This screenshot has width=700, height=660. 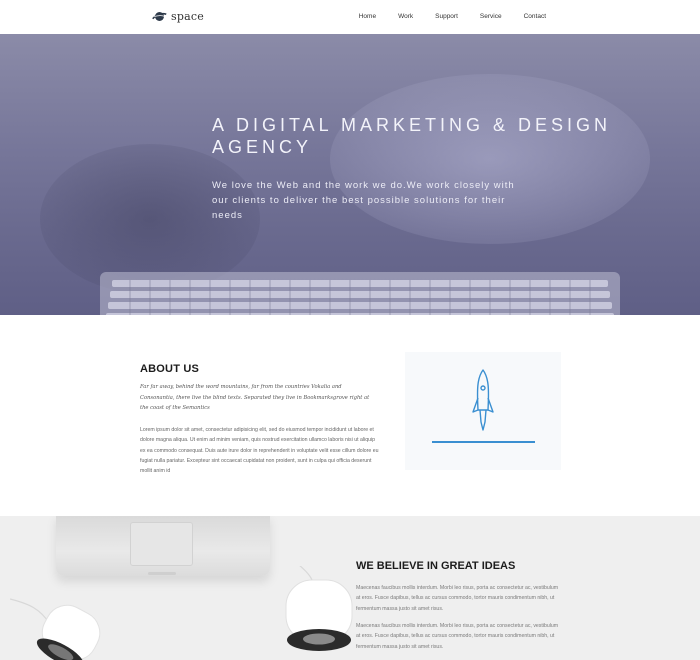 I want to click on nav-service: Service, so click(x=491, y=16).